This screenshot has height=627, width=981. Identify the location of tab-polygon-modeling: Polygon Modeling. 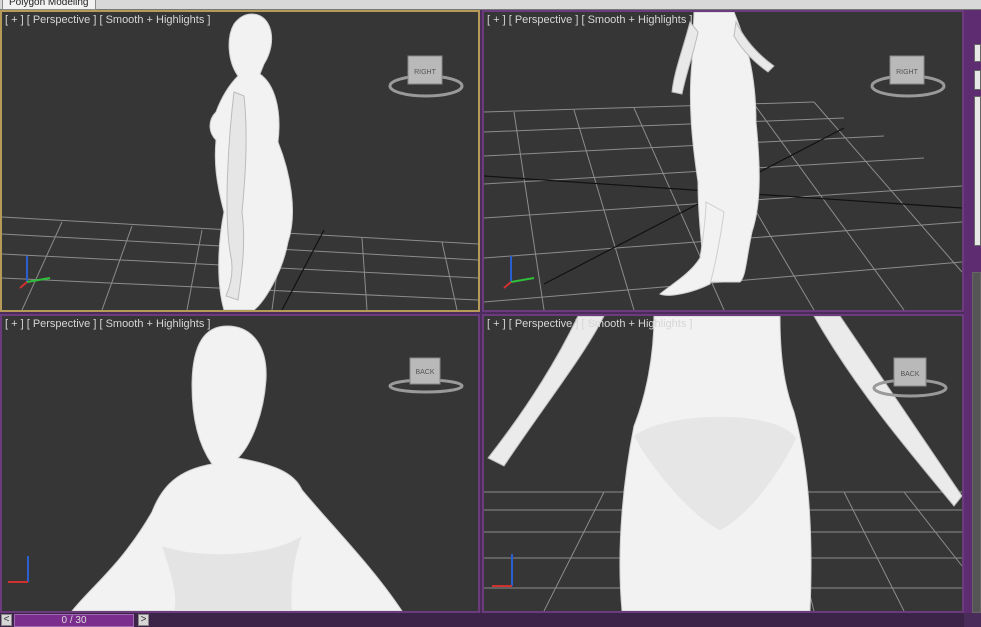
(49, 5).